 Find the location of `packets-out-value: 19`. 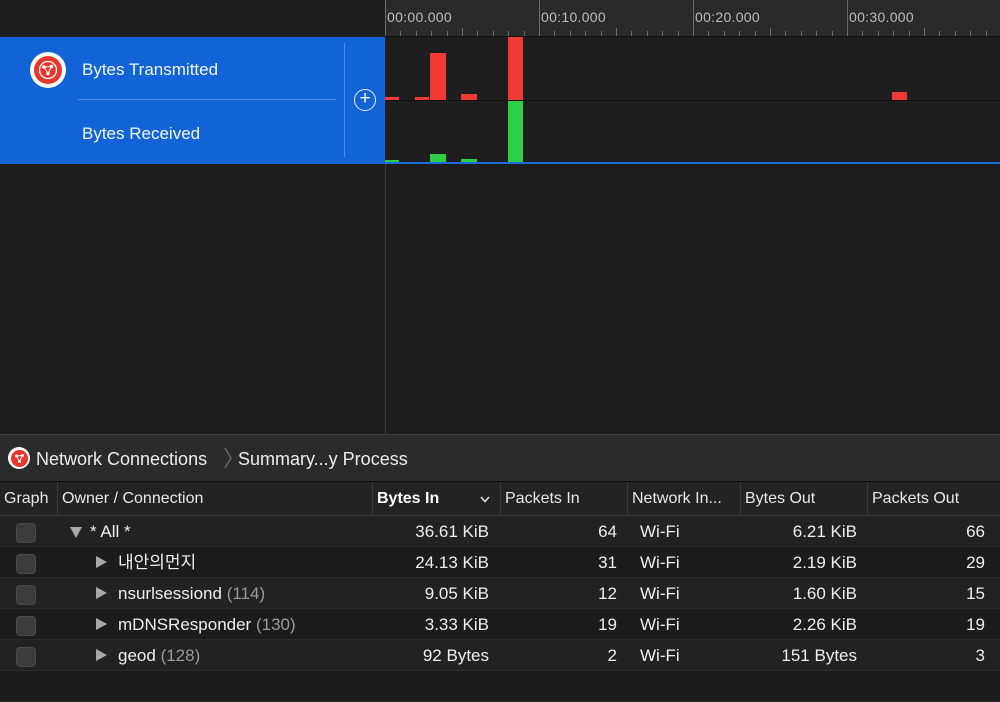

packets-out-value: 19 is located at coordinates (975, 624).